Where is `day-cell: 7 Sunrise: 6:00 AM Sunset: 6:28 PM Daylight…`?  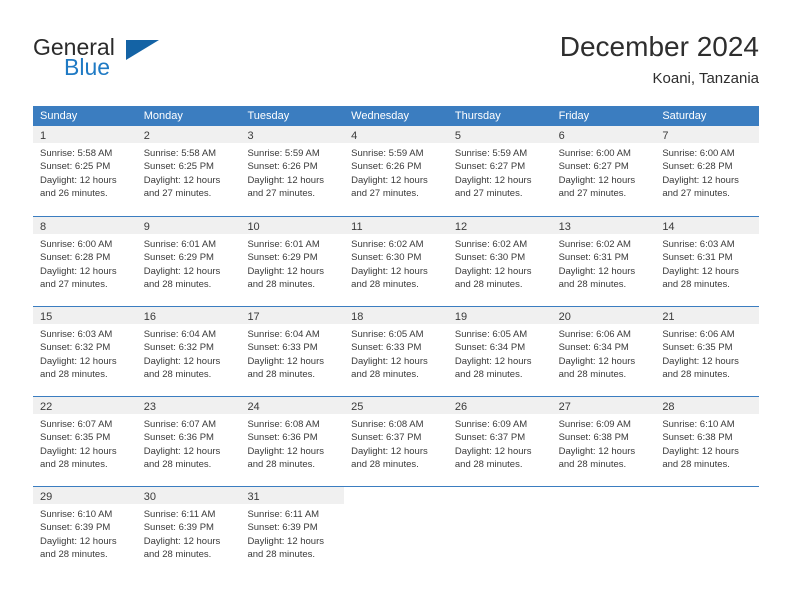
day-cell: 7 Sunrise: 6:00 AM Sunset: 6:28 PM Daylight… is located at coordinates (707, 171).